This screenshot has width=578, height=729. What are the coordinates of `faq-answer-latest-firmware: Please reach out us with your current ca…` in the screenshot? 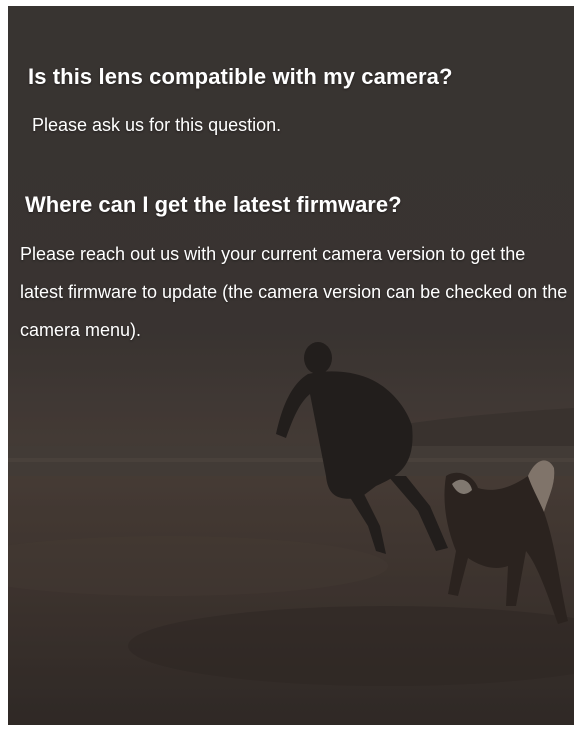 It's located at (294, 292).